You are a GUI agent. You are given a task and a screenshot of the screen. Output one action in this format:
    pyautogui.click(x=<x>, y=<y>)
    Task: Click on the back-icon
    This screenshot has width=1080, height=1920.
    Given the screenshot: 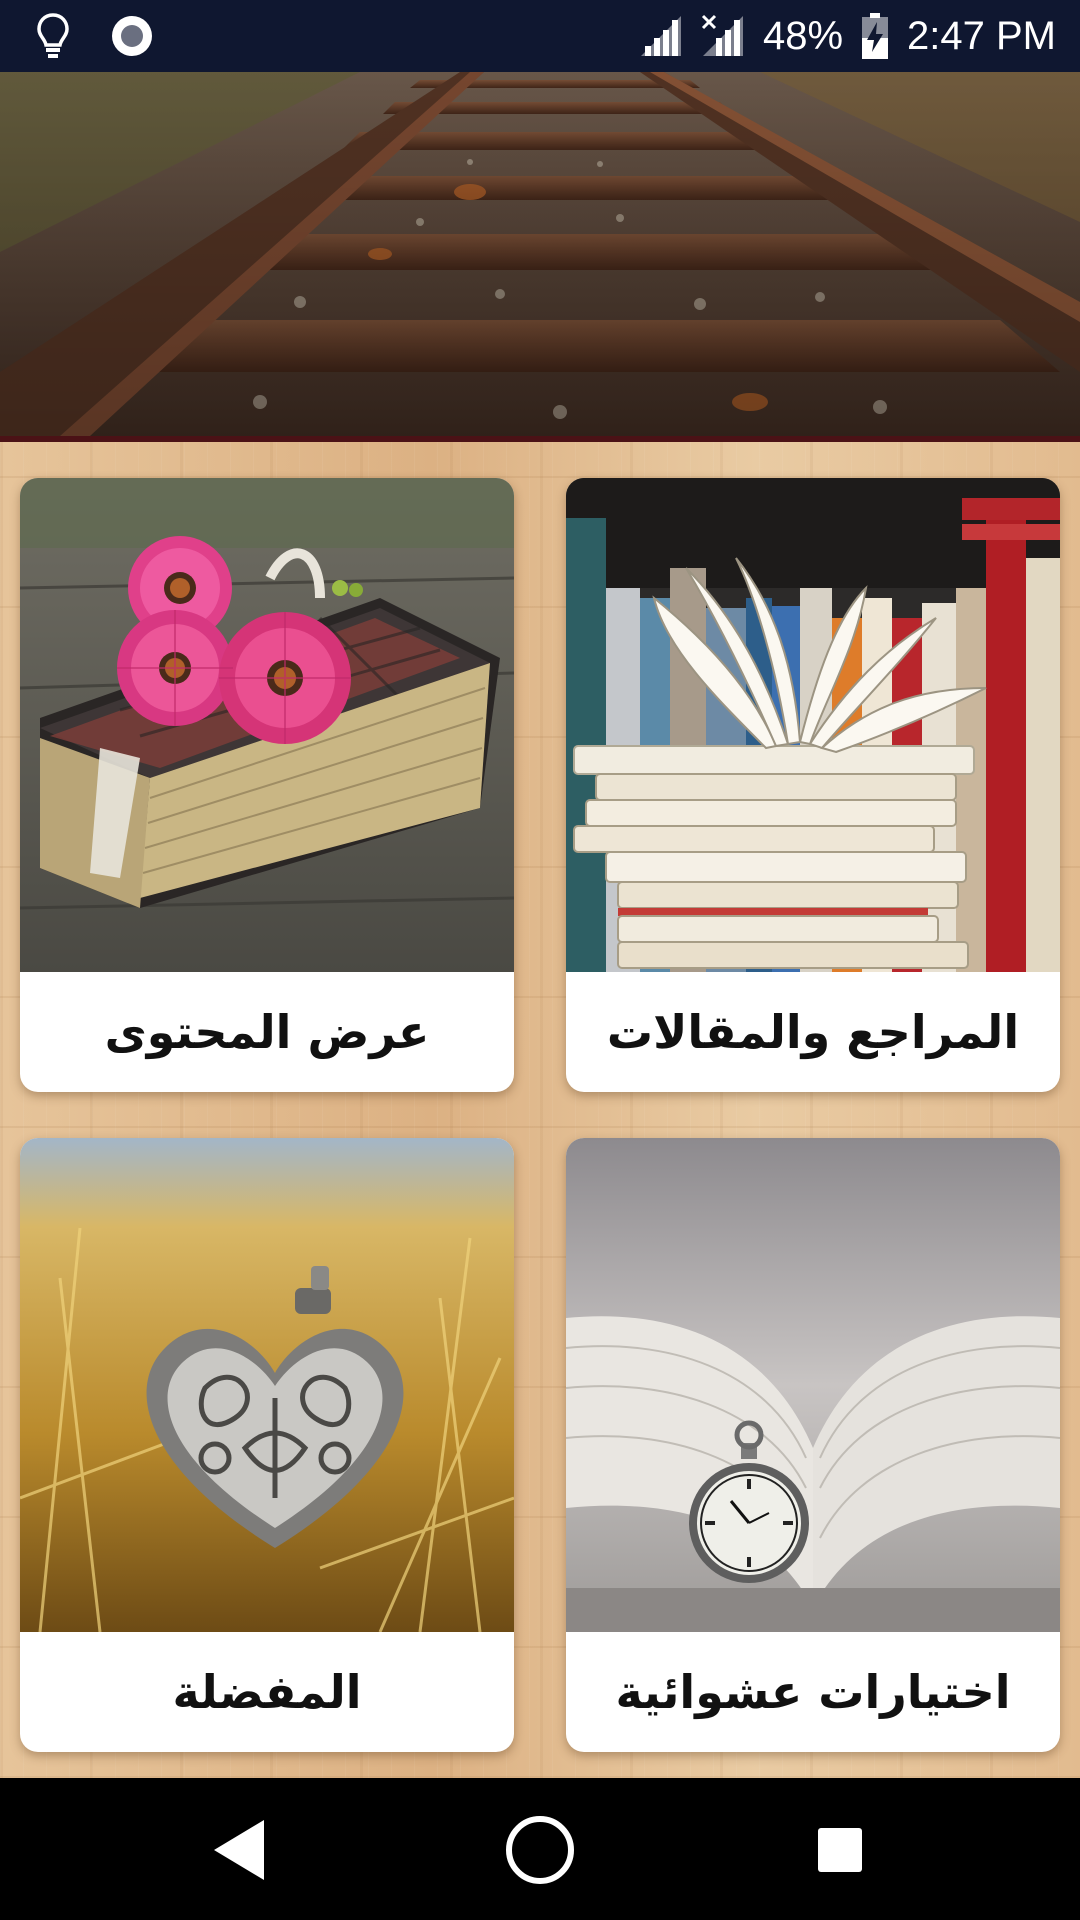 What is the action you would take?
    pyautogui.click(x=240, y=1850)
    